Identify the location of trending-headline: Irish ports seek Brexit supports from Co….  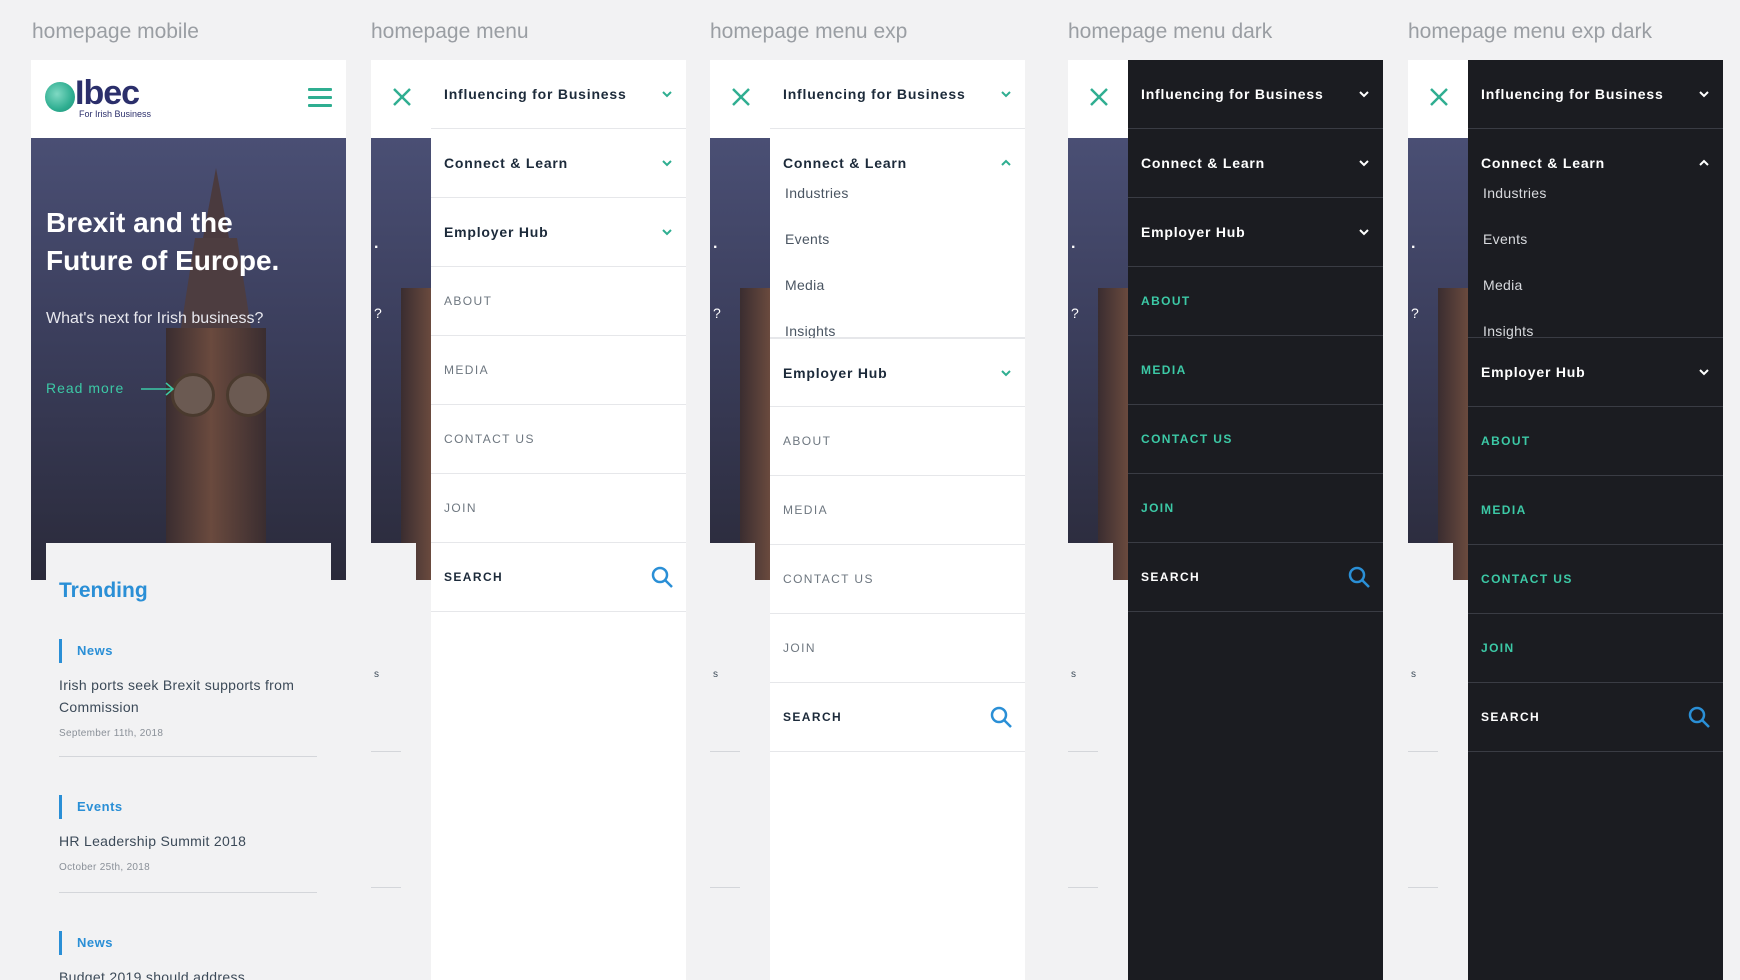
(188, 696).